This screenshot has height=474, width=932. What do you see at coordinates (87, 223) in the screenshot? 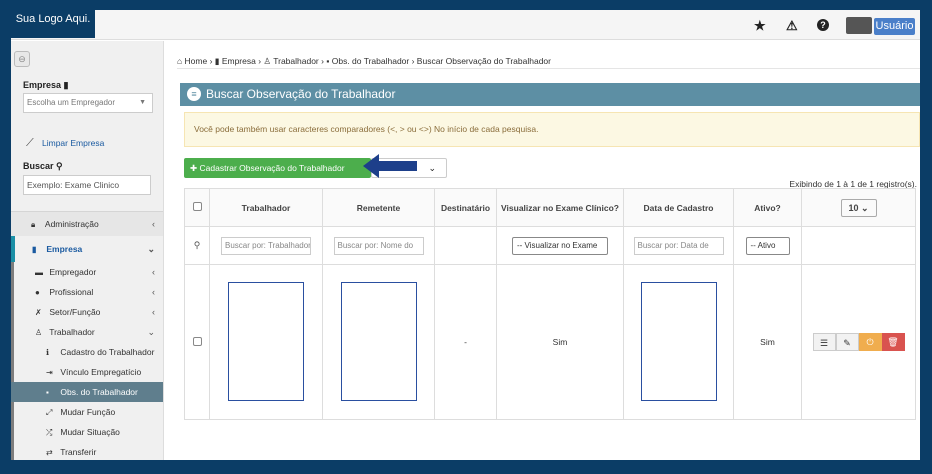
I see `sidebar-item-administracao: 🔒︎ Administração ‹` at bounding box center [87, 223].